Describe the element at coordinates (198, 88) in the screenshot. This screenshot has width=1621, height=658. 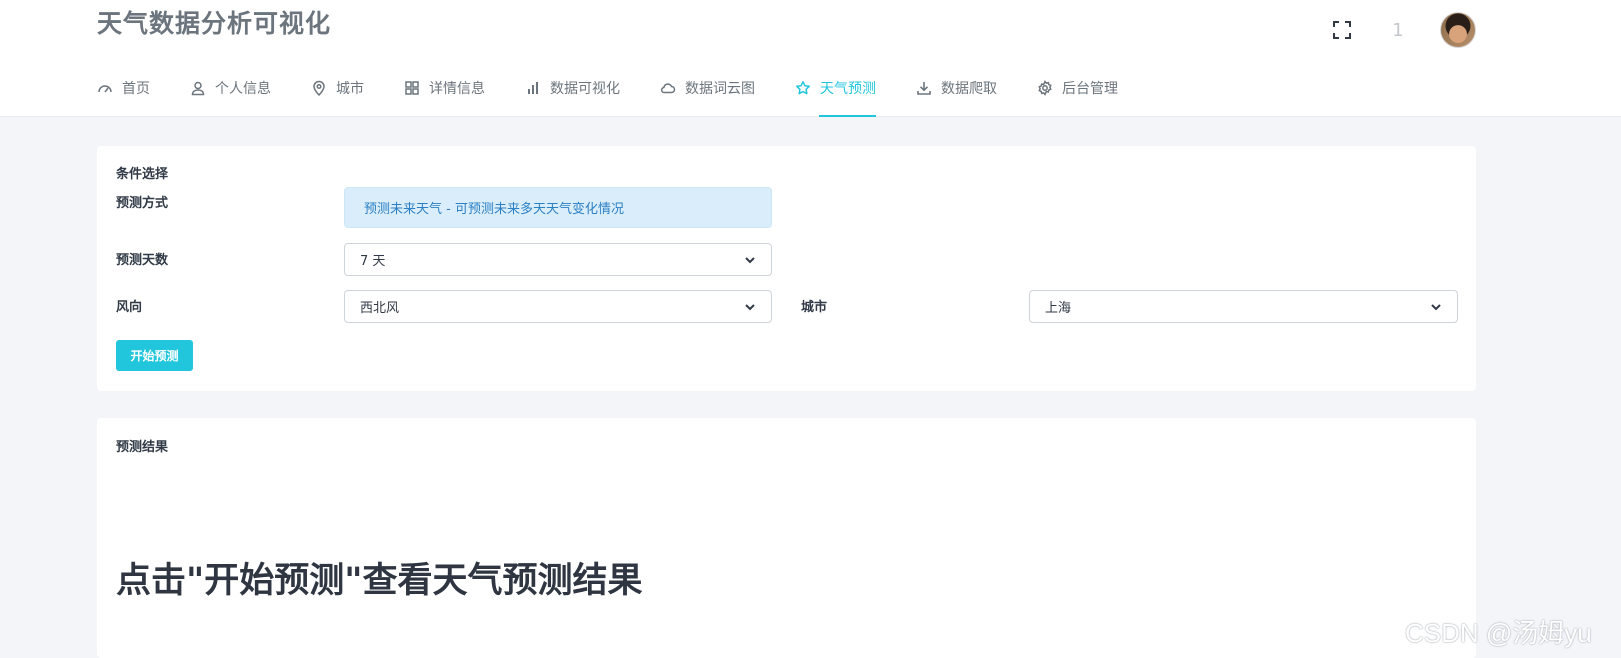
I see `user-icon` at that location.